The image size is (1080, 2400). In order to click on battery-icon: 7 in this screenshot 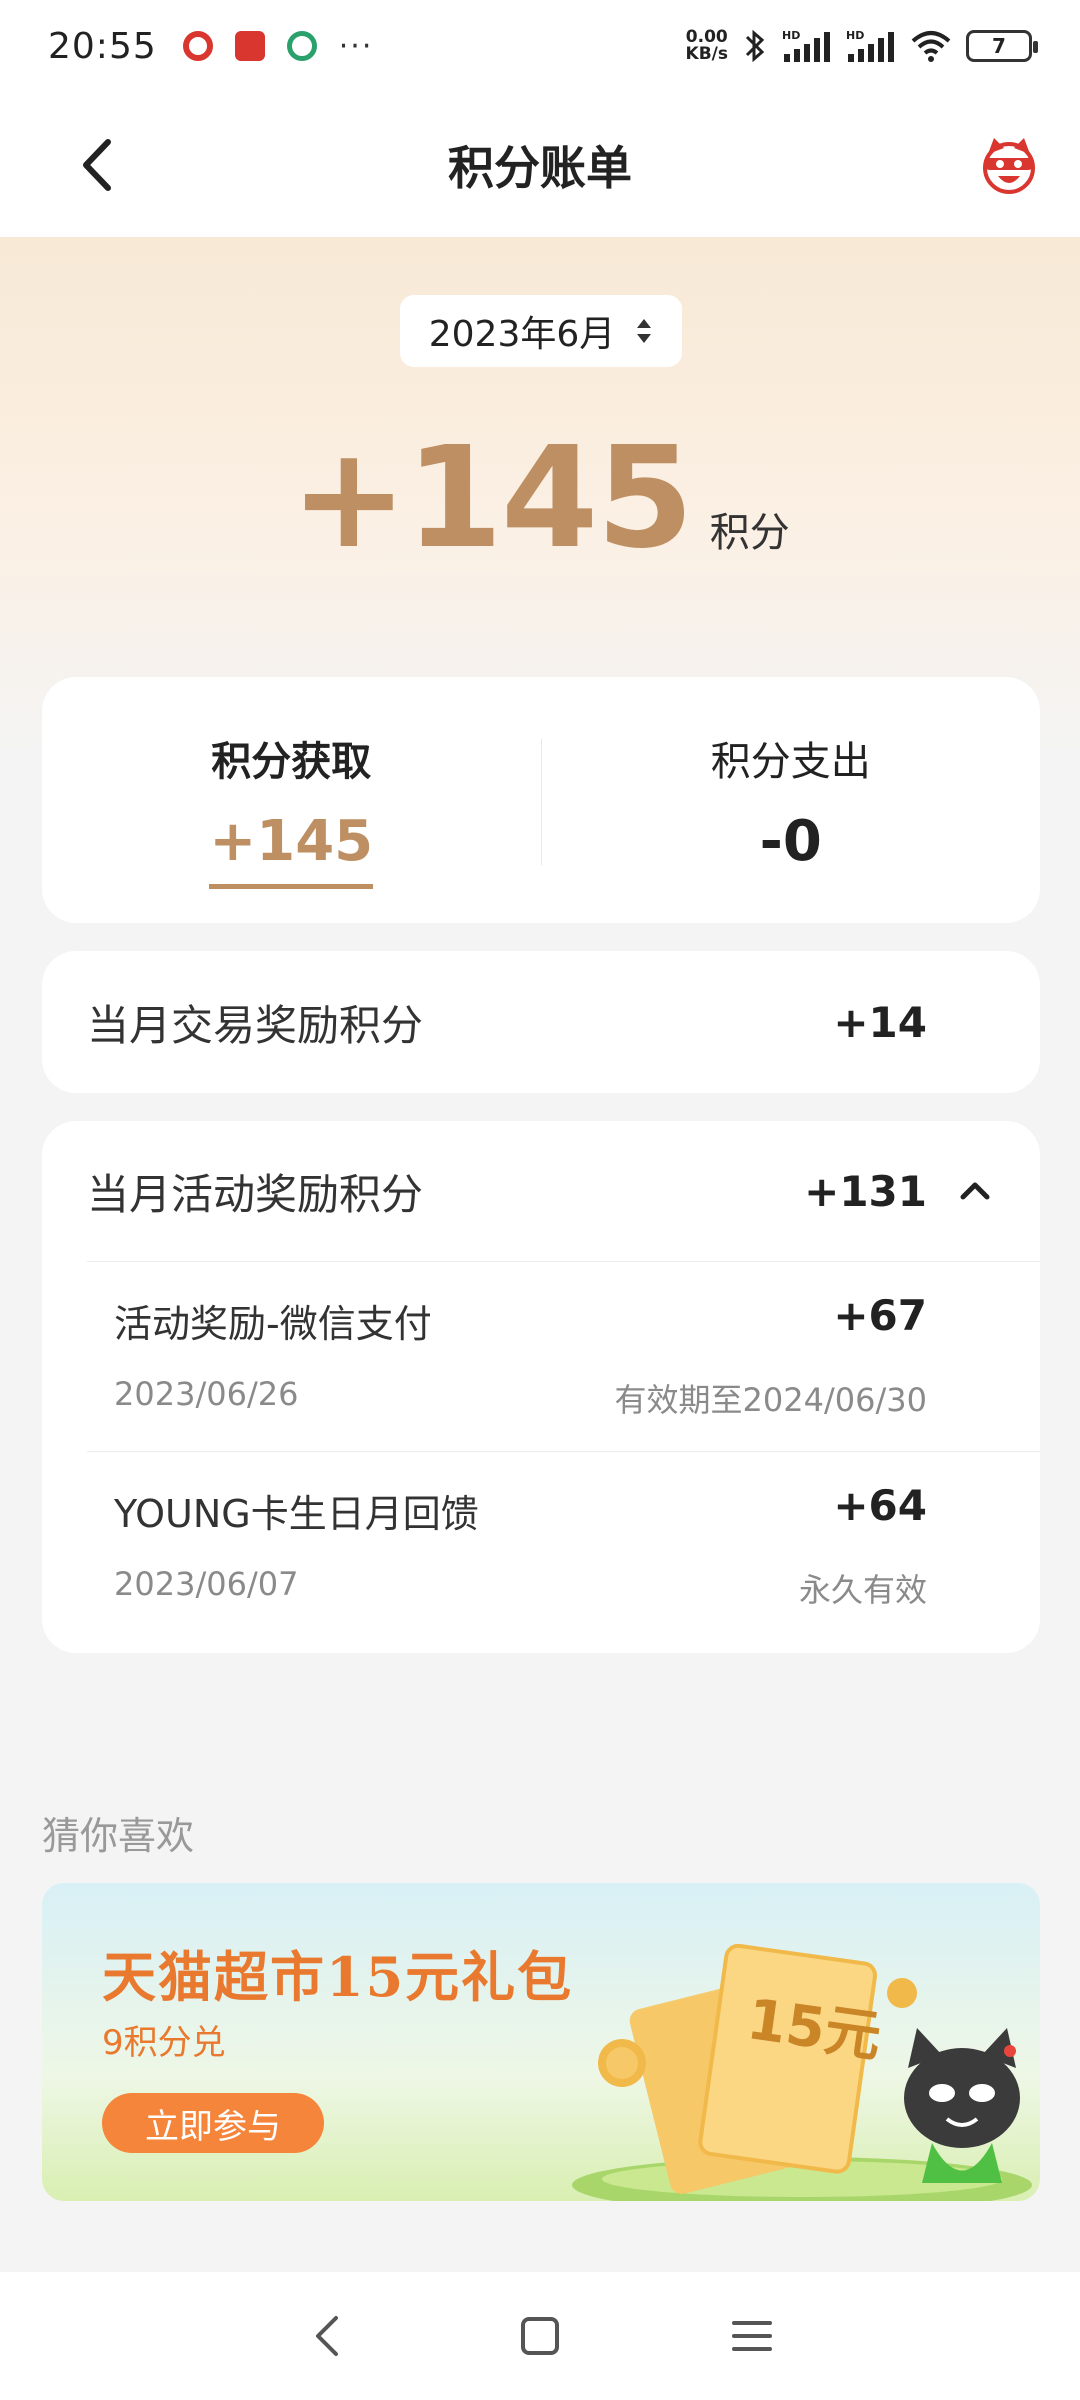, I will do `click(1002, 46)`.